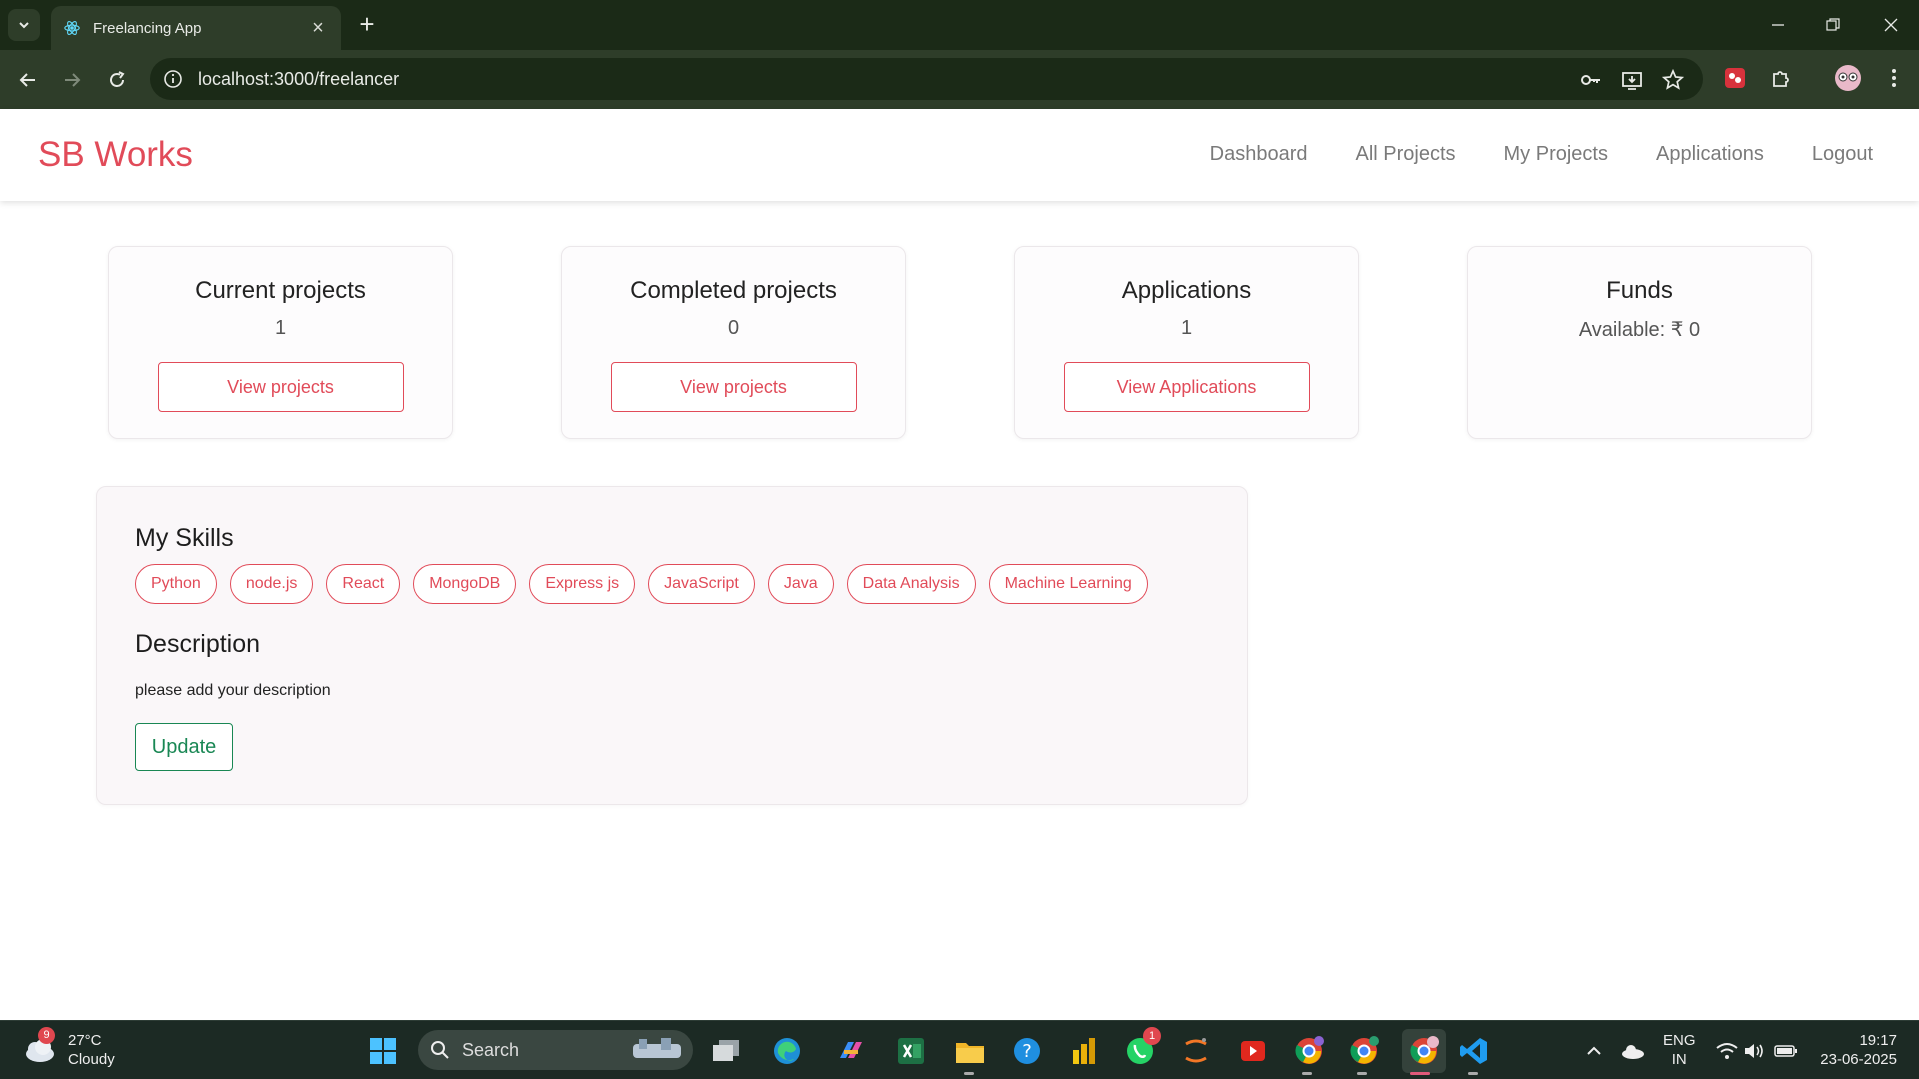 Image resolution: width=1919 pixels, height=1079 pixels. I want to click on brand-logo: SB Works, so click(115, 155).